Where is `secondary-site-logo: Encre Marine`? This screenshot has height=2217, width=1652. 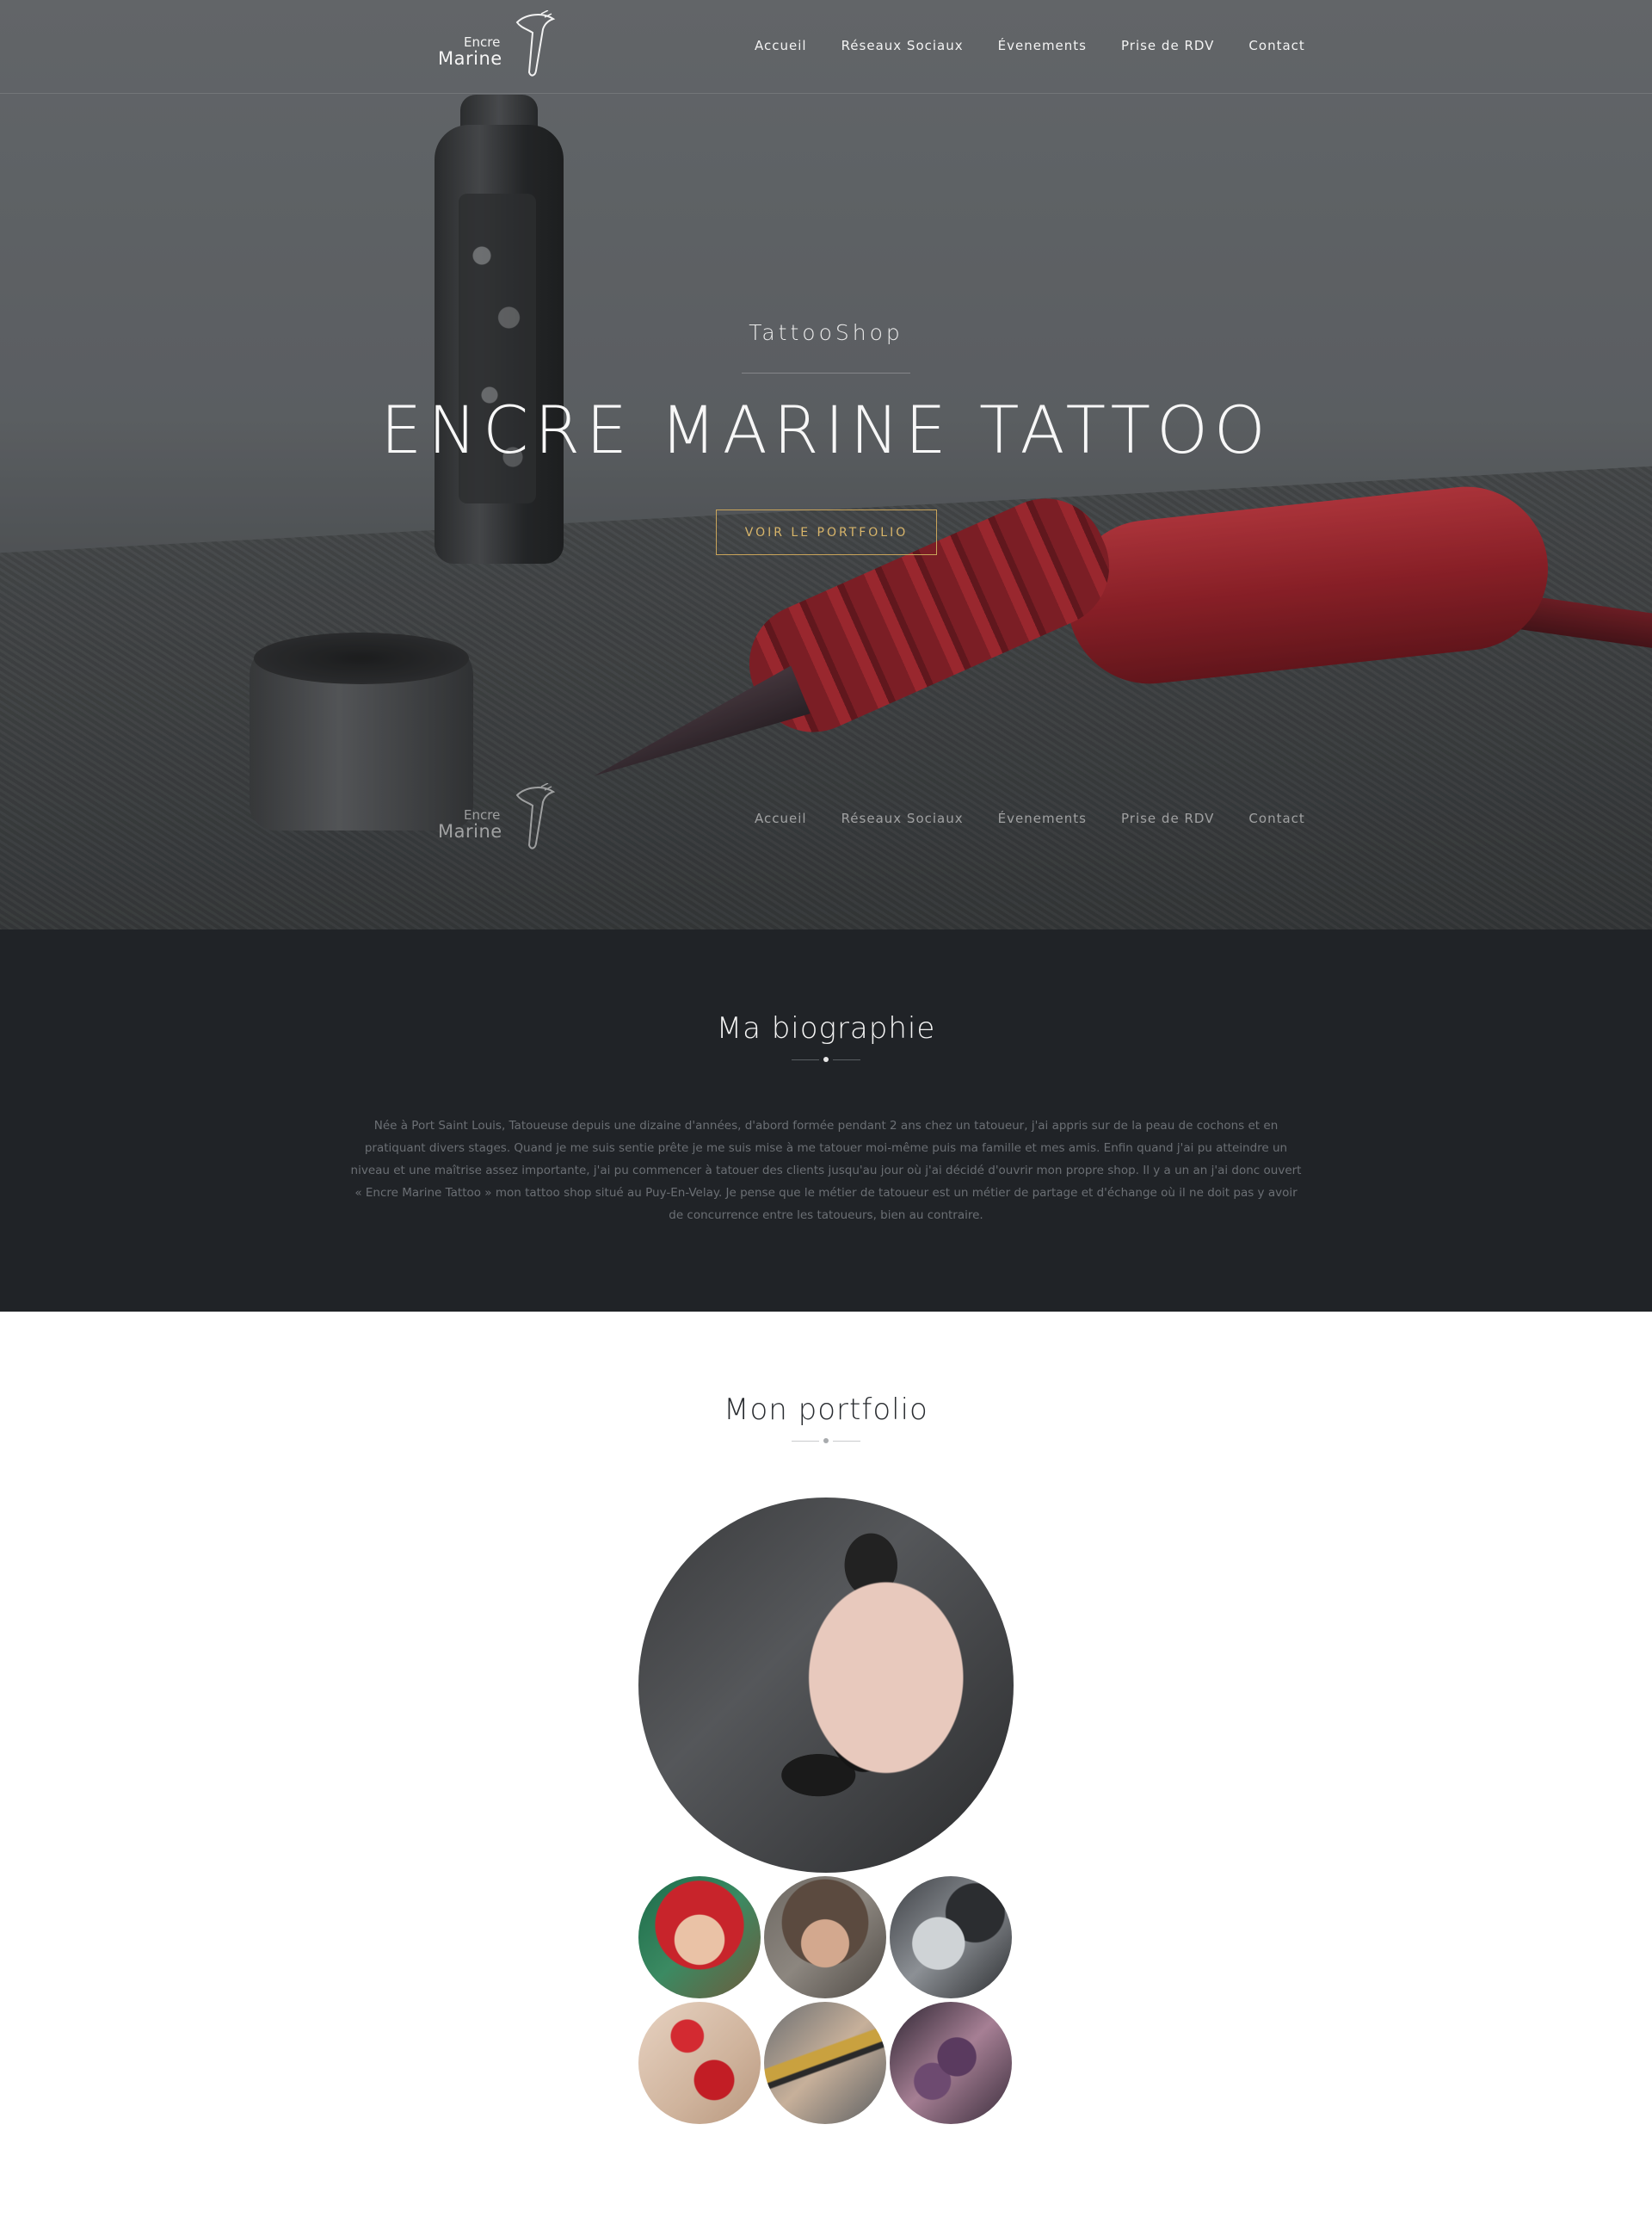 secondary-site-logo: Encre Marine is located at coordinates (495, 818).